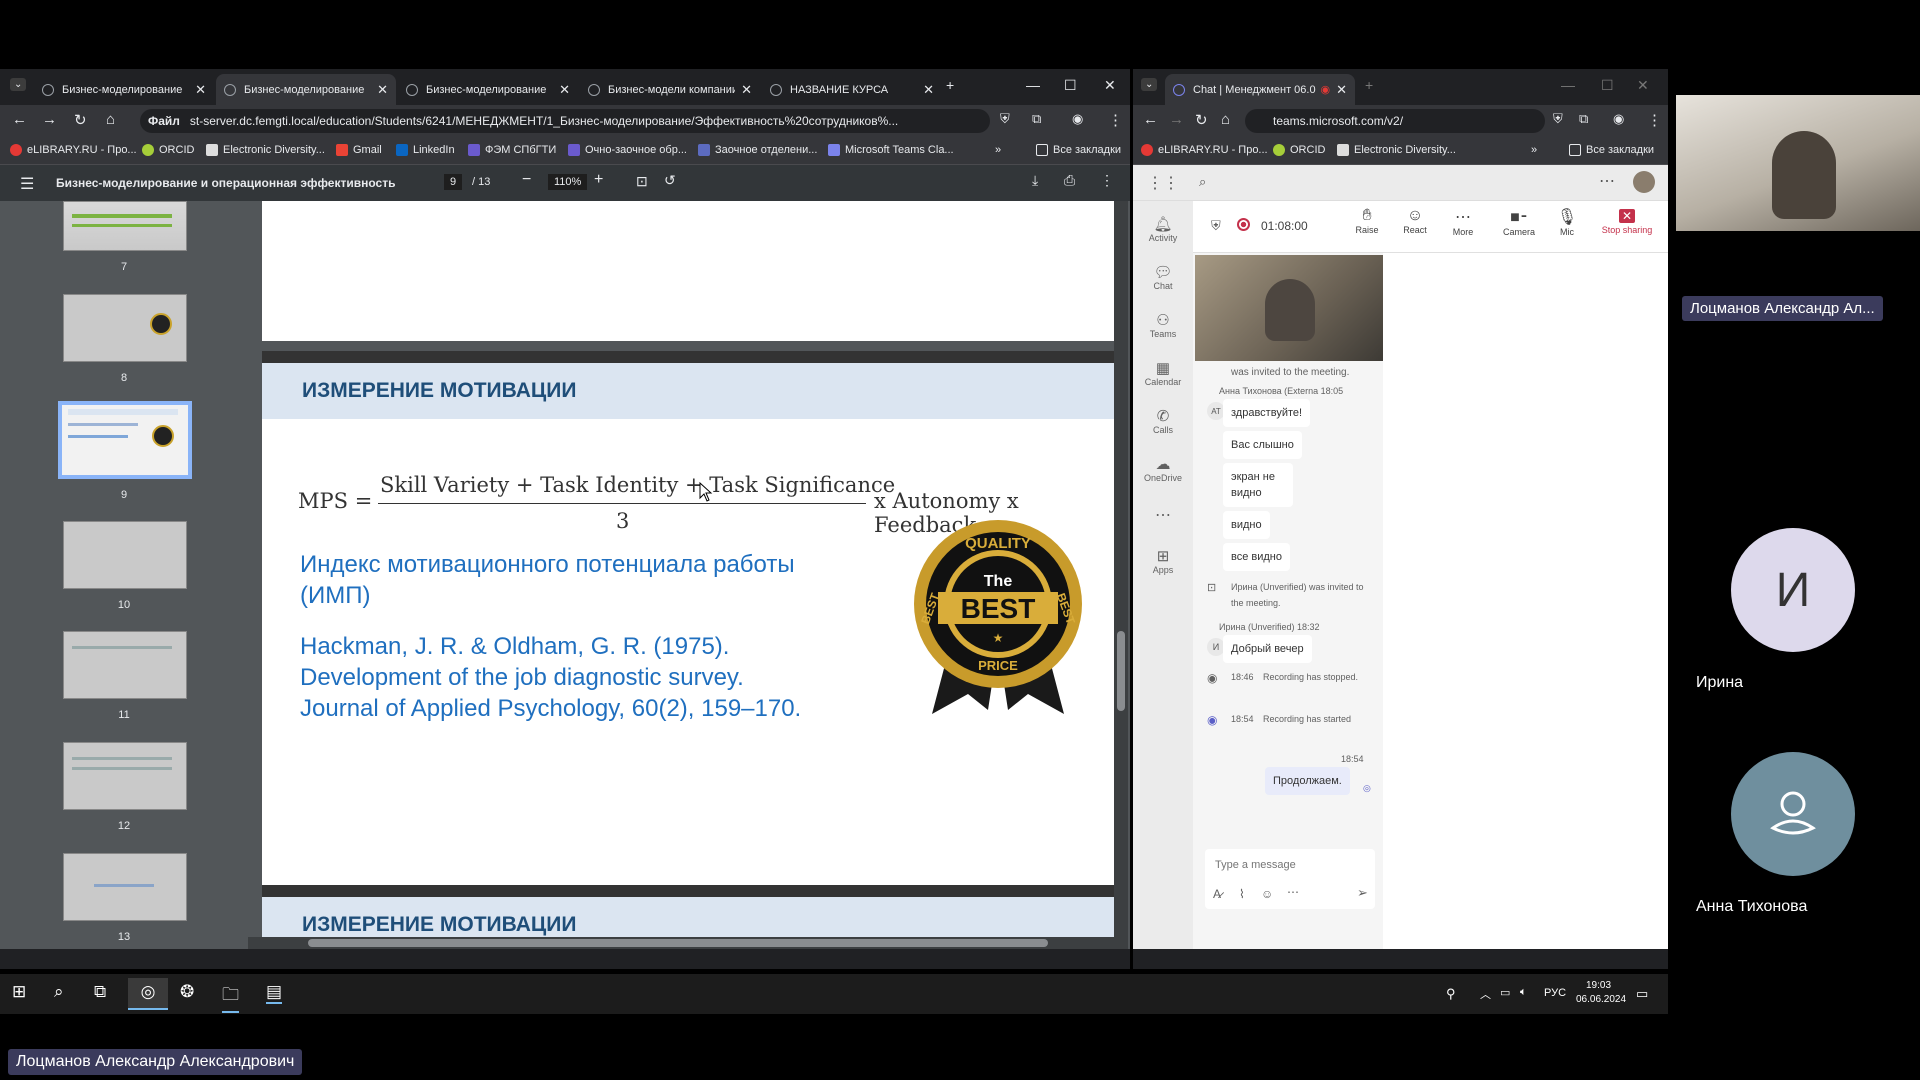  I want to click on more-options-icon: ⋯, so click(1607, 181).